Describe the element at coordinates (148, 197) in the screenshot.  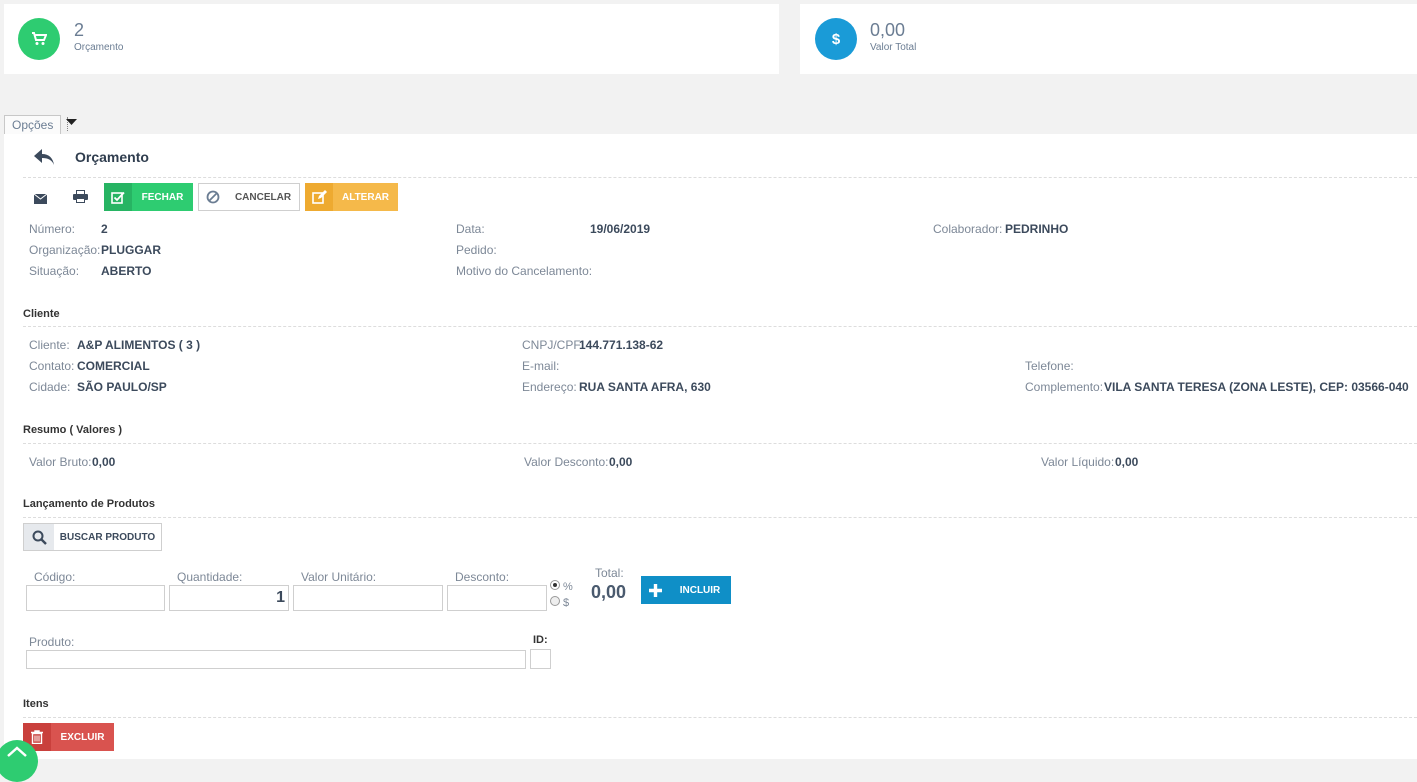
I see `fechar-button: FECHAR` at that location.